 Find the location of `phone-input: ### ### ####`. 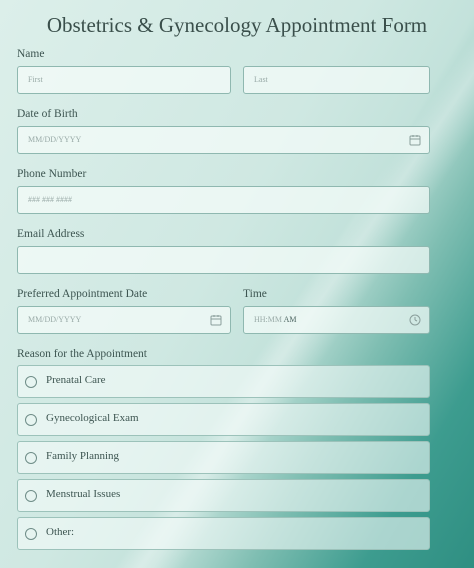

phone-input: ### ### #### is located at coordinates (223, 200).